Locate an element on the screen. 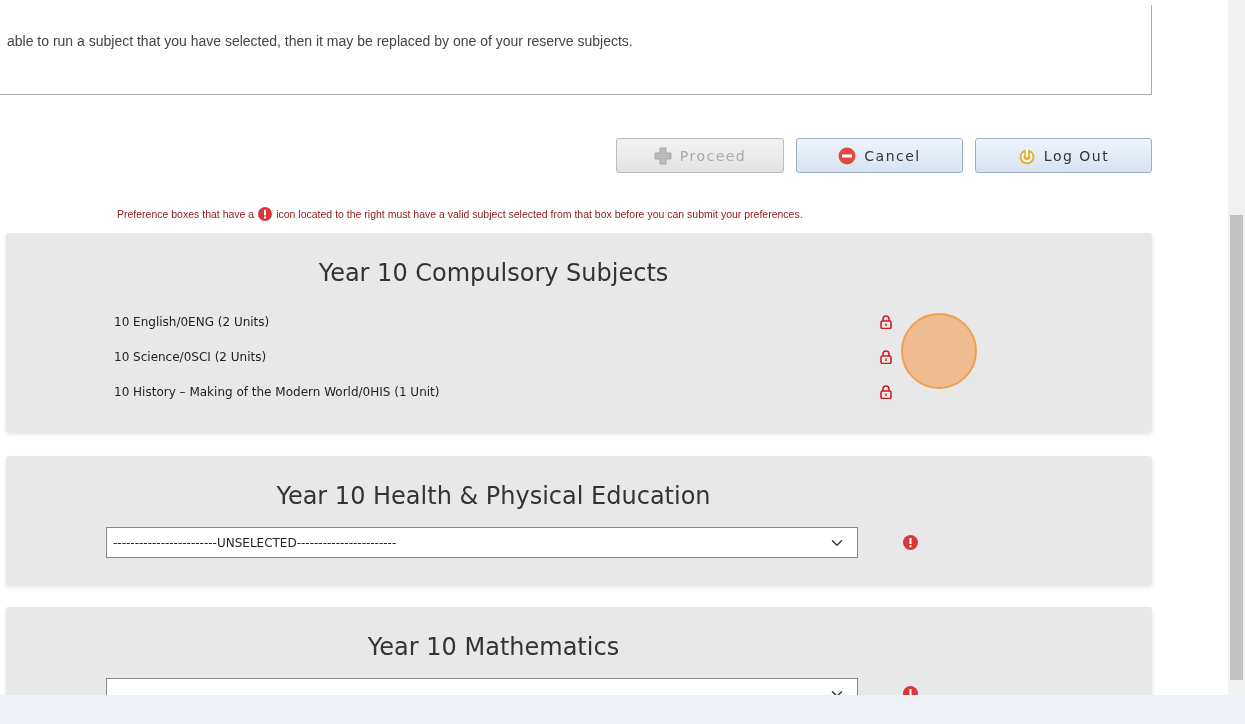 The image size is (1245, 724). minus-circle-icon is located at coordinates (847, 155).